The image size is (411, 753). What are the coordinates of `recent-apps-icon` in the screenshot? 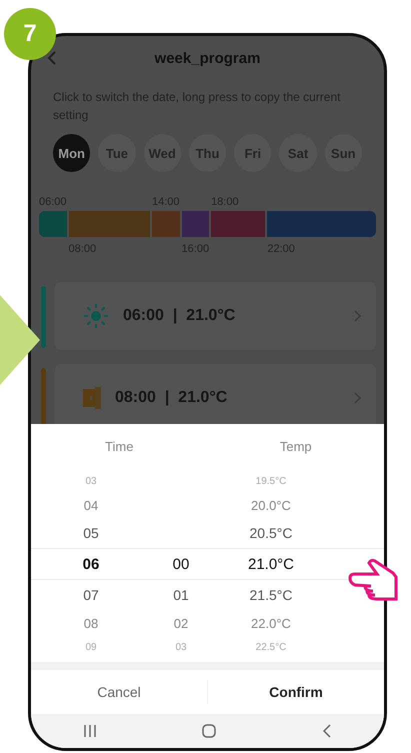 It's located at (90, 731).